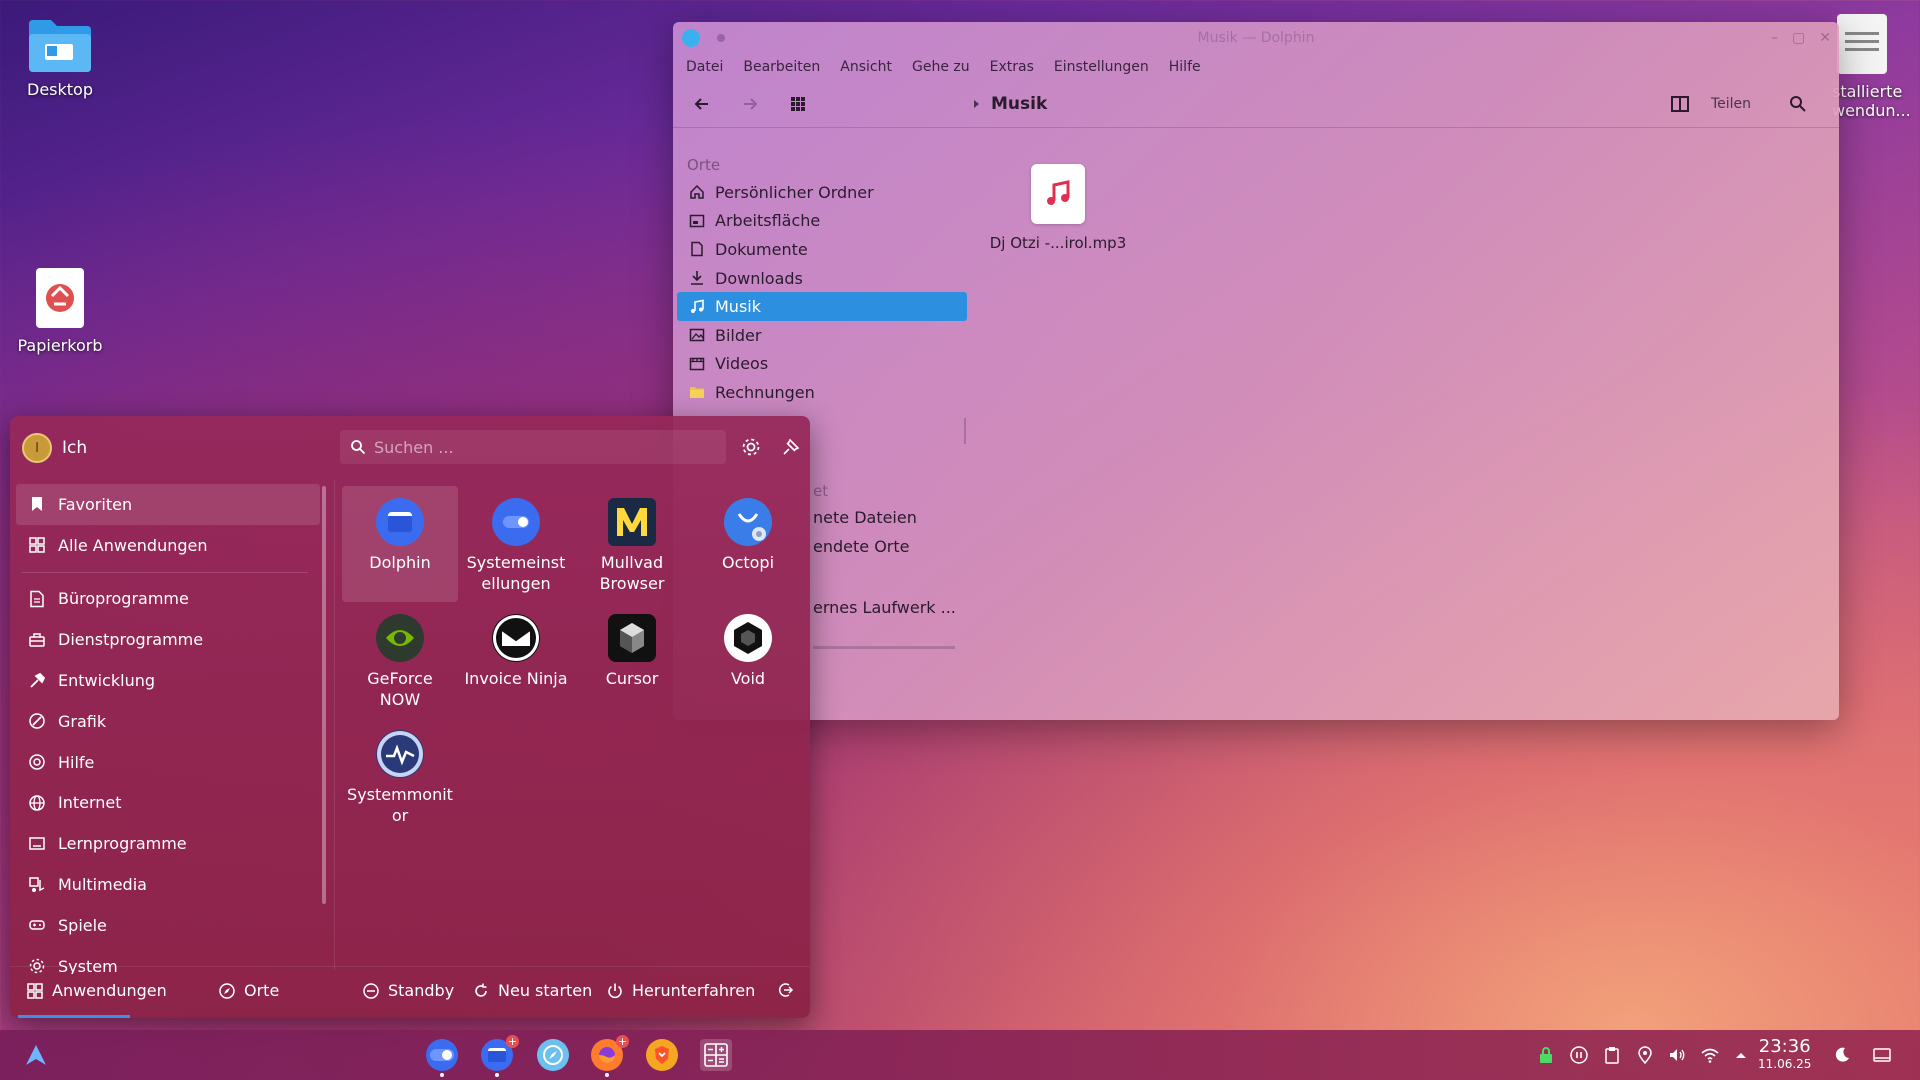 Image resolution: width=1920 pixels, height=1080 pixels. I want to click on clipboard-icon, so click(1612, 1055).